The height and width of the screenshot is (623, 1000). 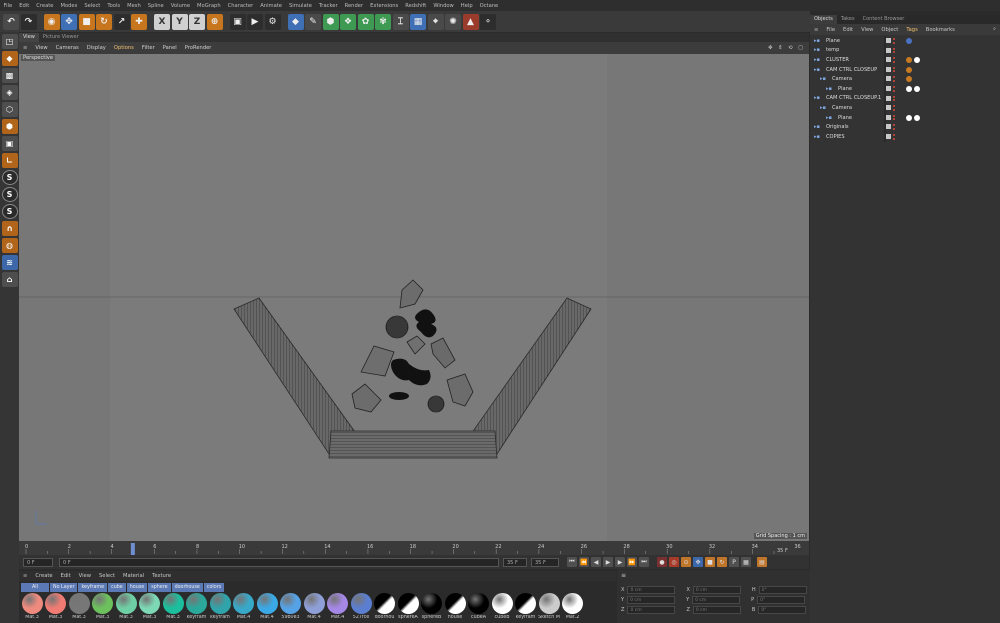 What do you see at coordinates (9, 194) in the screenshot?
I see `snap-icon-2: S` at bounding box center [9, 194].